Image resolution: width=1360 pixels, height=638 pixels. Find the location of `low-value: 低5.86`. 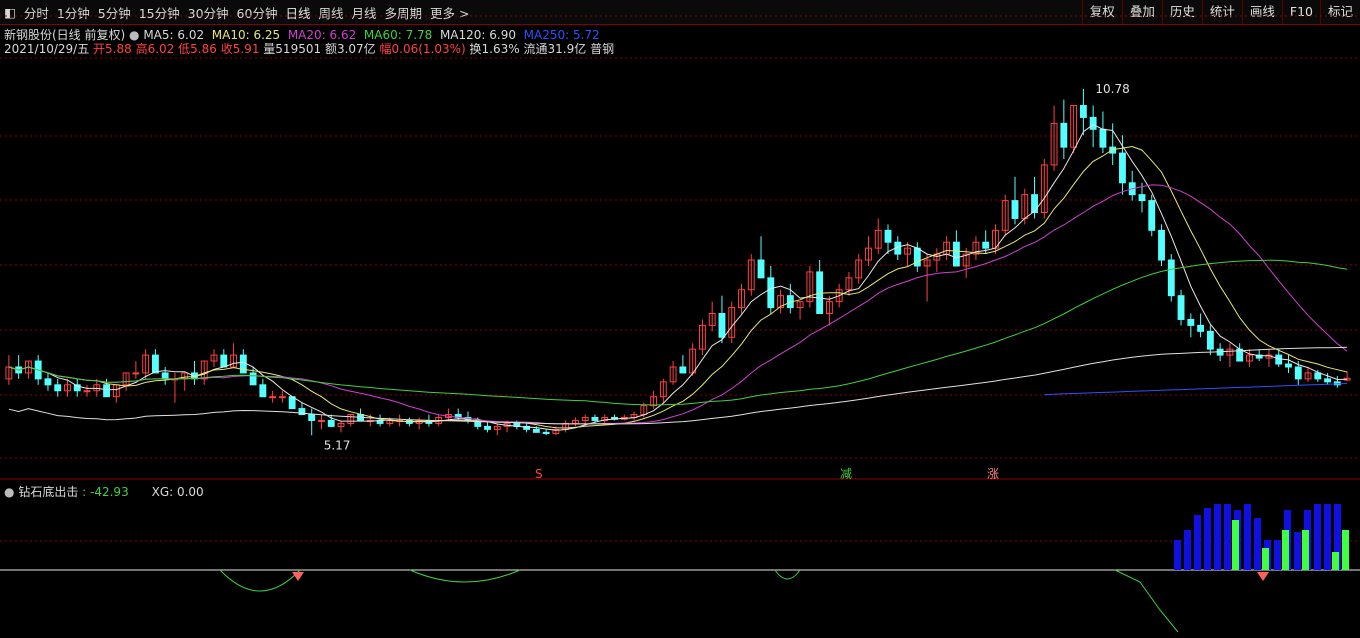

low-value: 低5.86 is located at coordinates (197, 49).